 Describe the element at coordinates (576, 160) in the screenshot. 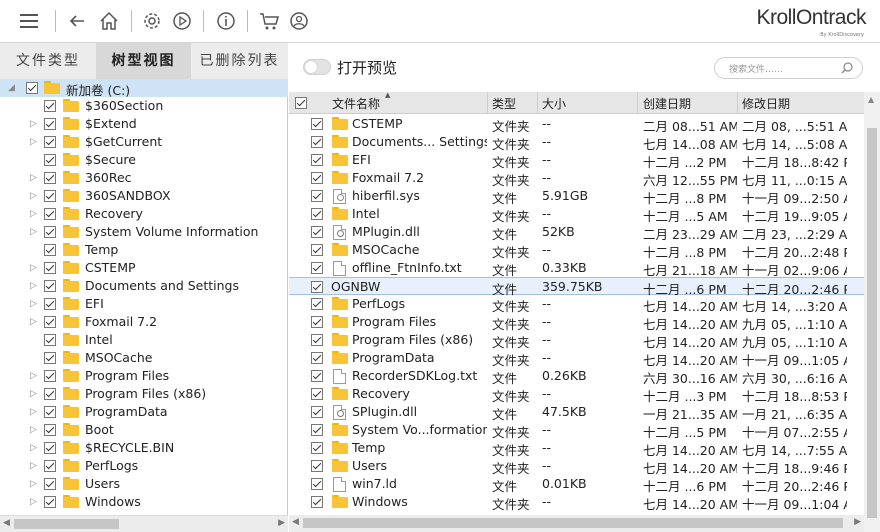

I see `table-row: EFI文件夹--十二月 ...2 PM十二月 18...8:42 PM` at that location.